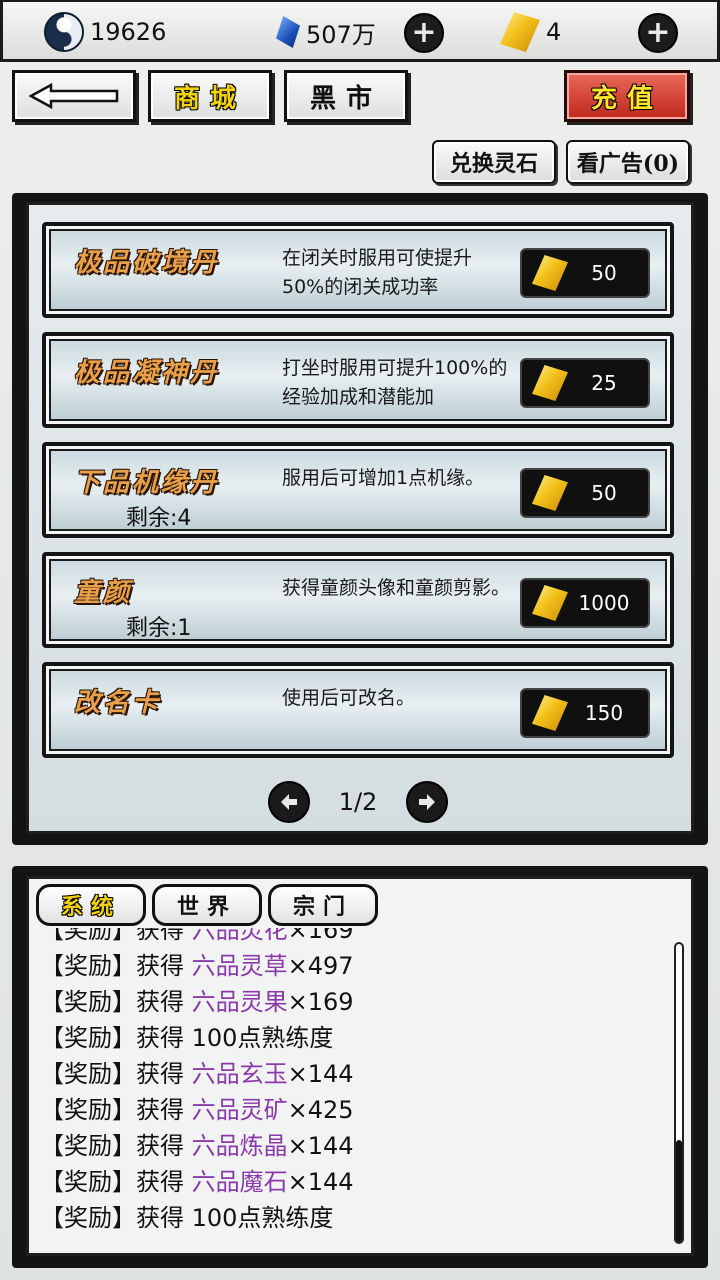  I want to click on item-description: 使用后可改名。, so click(349, 698).